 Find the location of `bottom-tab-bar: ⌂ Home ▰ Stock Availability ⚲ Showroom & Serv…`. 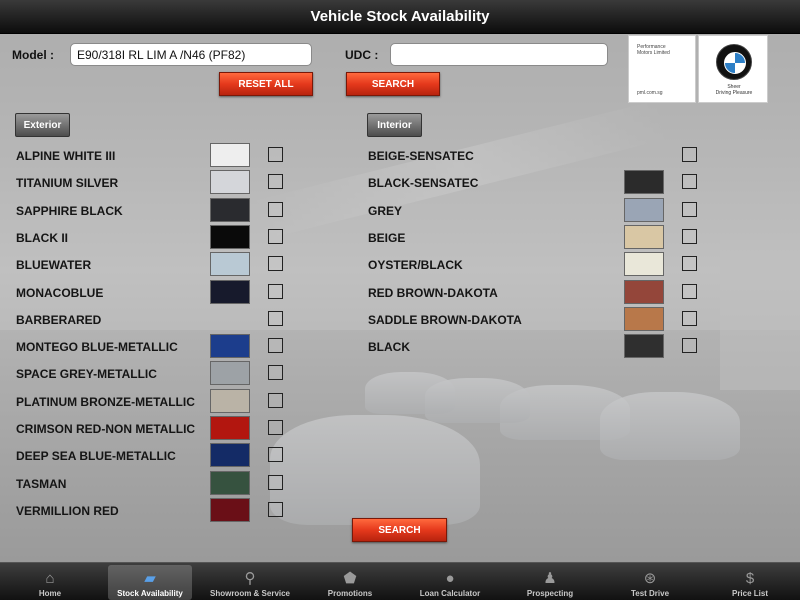

bottom-tab-bar: ⌂ Home ▰ Stock Availability ⚲ Showroom & Serv… is located at coordinates (400, 581).